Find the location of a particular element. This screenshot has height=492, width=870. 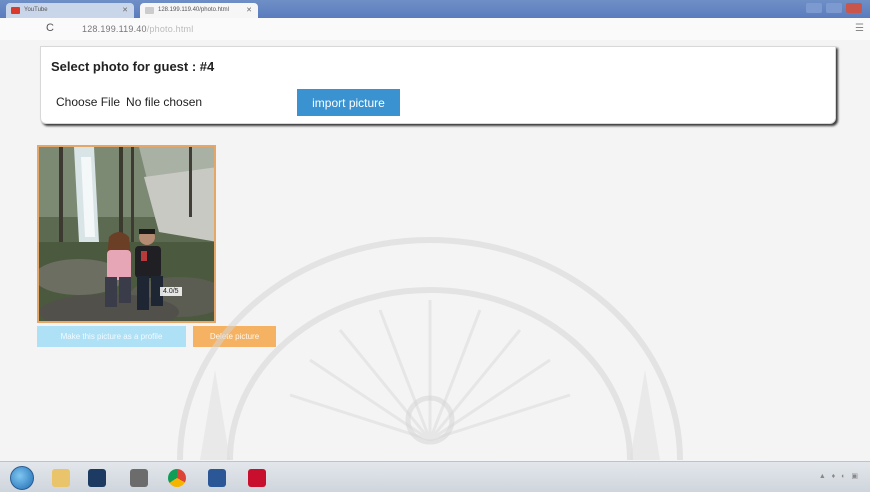

photoshop-icon is located at coordinates (97, 478).